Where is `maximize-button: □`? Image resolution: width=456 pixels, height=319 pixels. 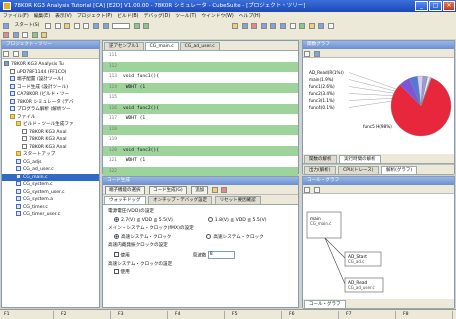
maximize-button: □ is located at coordinates (435, 6).